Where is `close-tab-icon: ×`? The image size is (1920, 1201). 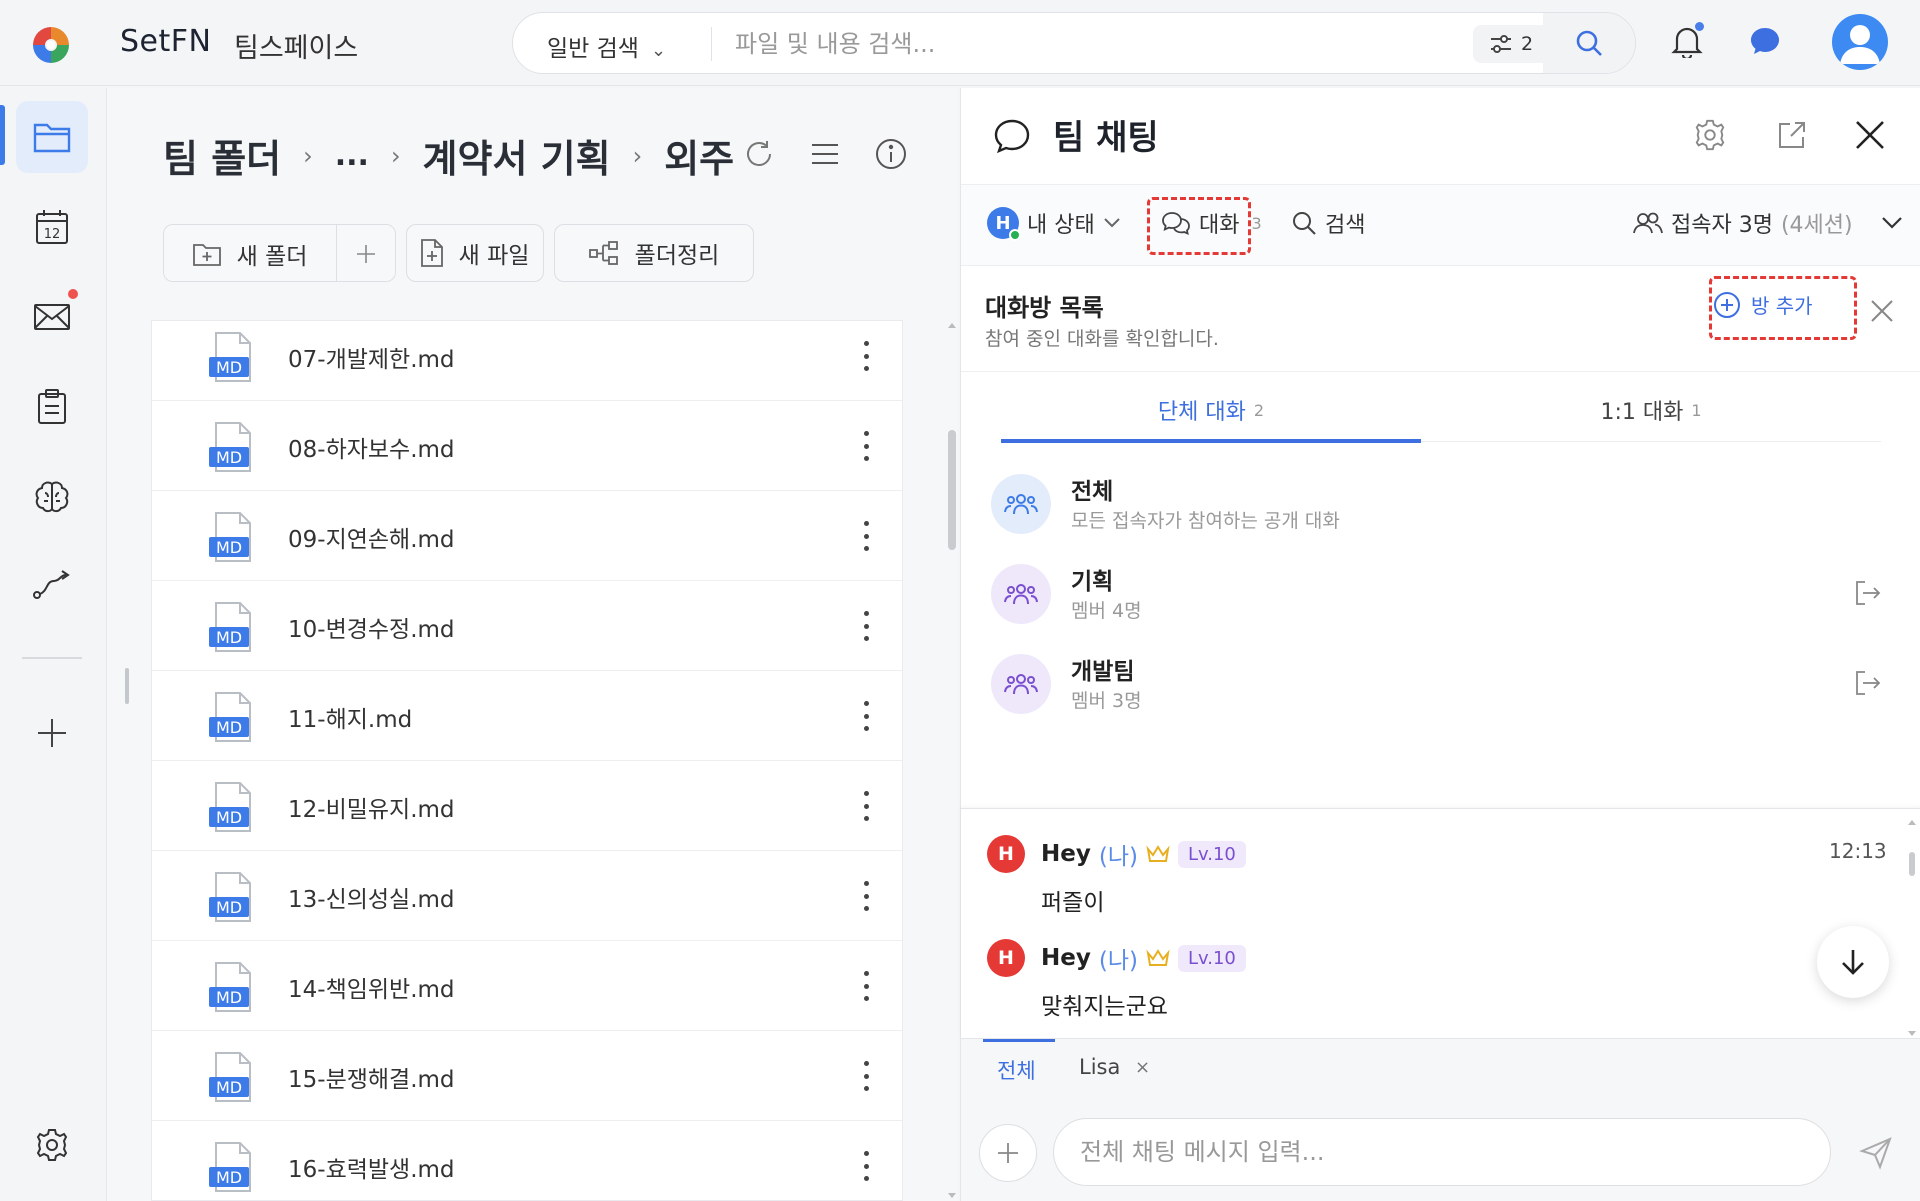
close-tab-icon: × is located at coordinates (1142, 1067).